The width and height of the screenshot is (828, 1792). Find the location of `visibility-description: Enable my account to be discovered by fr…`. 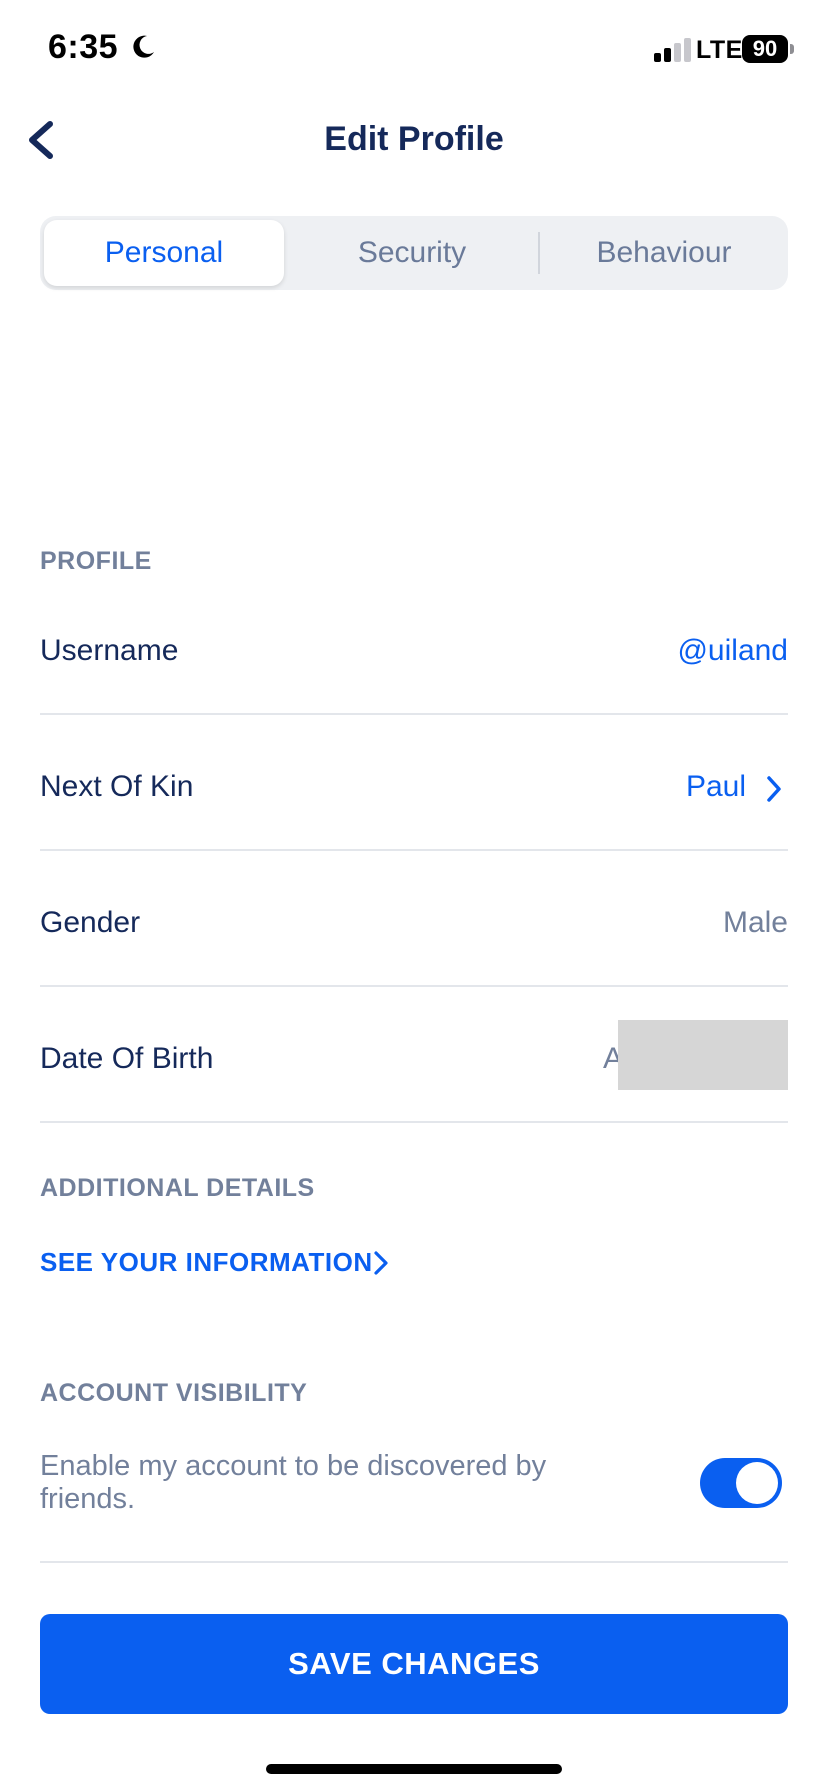

visibility-description: Enable my account to be discovered by fr… is located at coordinates (293, 1482).